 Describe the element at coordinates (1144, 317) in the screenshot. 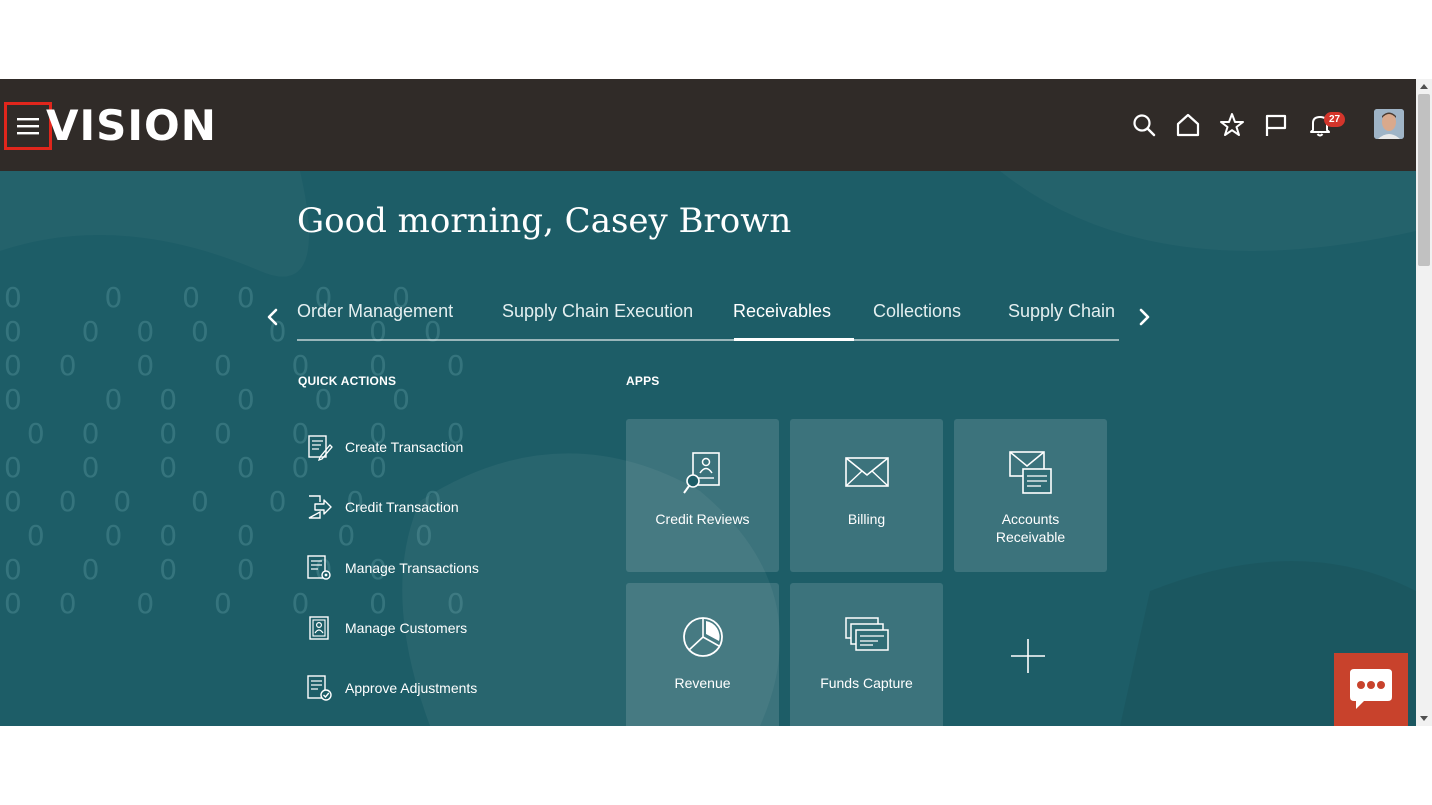

I see `chevron-right-icon` at that location.